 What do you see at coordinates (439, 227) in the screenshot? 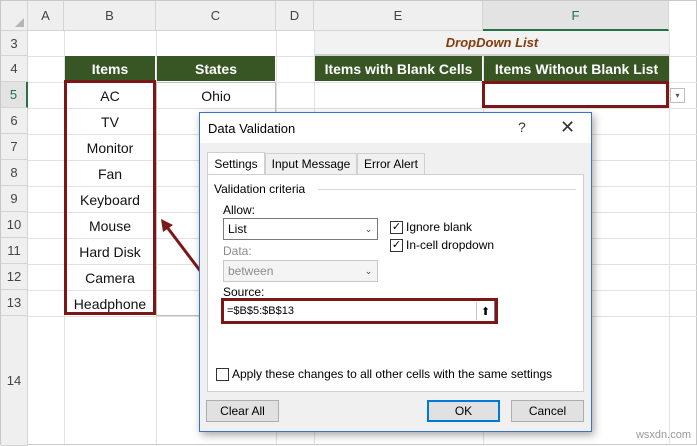
I see `ignore-blank-label: Ignore blank` at bounding box center [439, 227].